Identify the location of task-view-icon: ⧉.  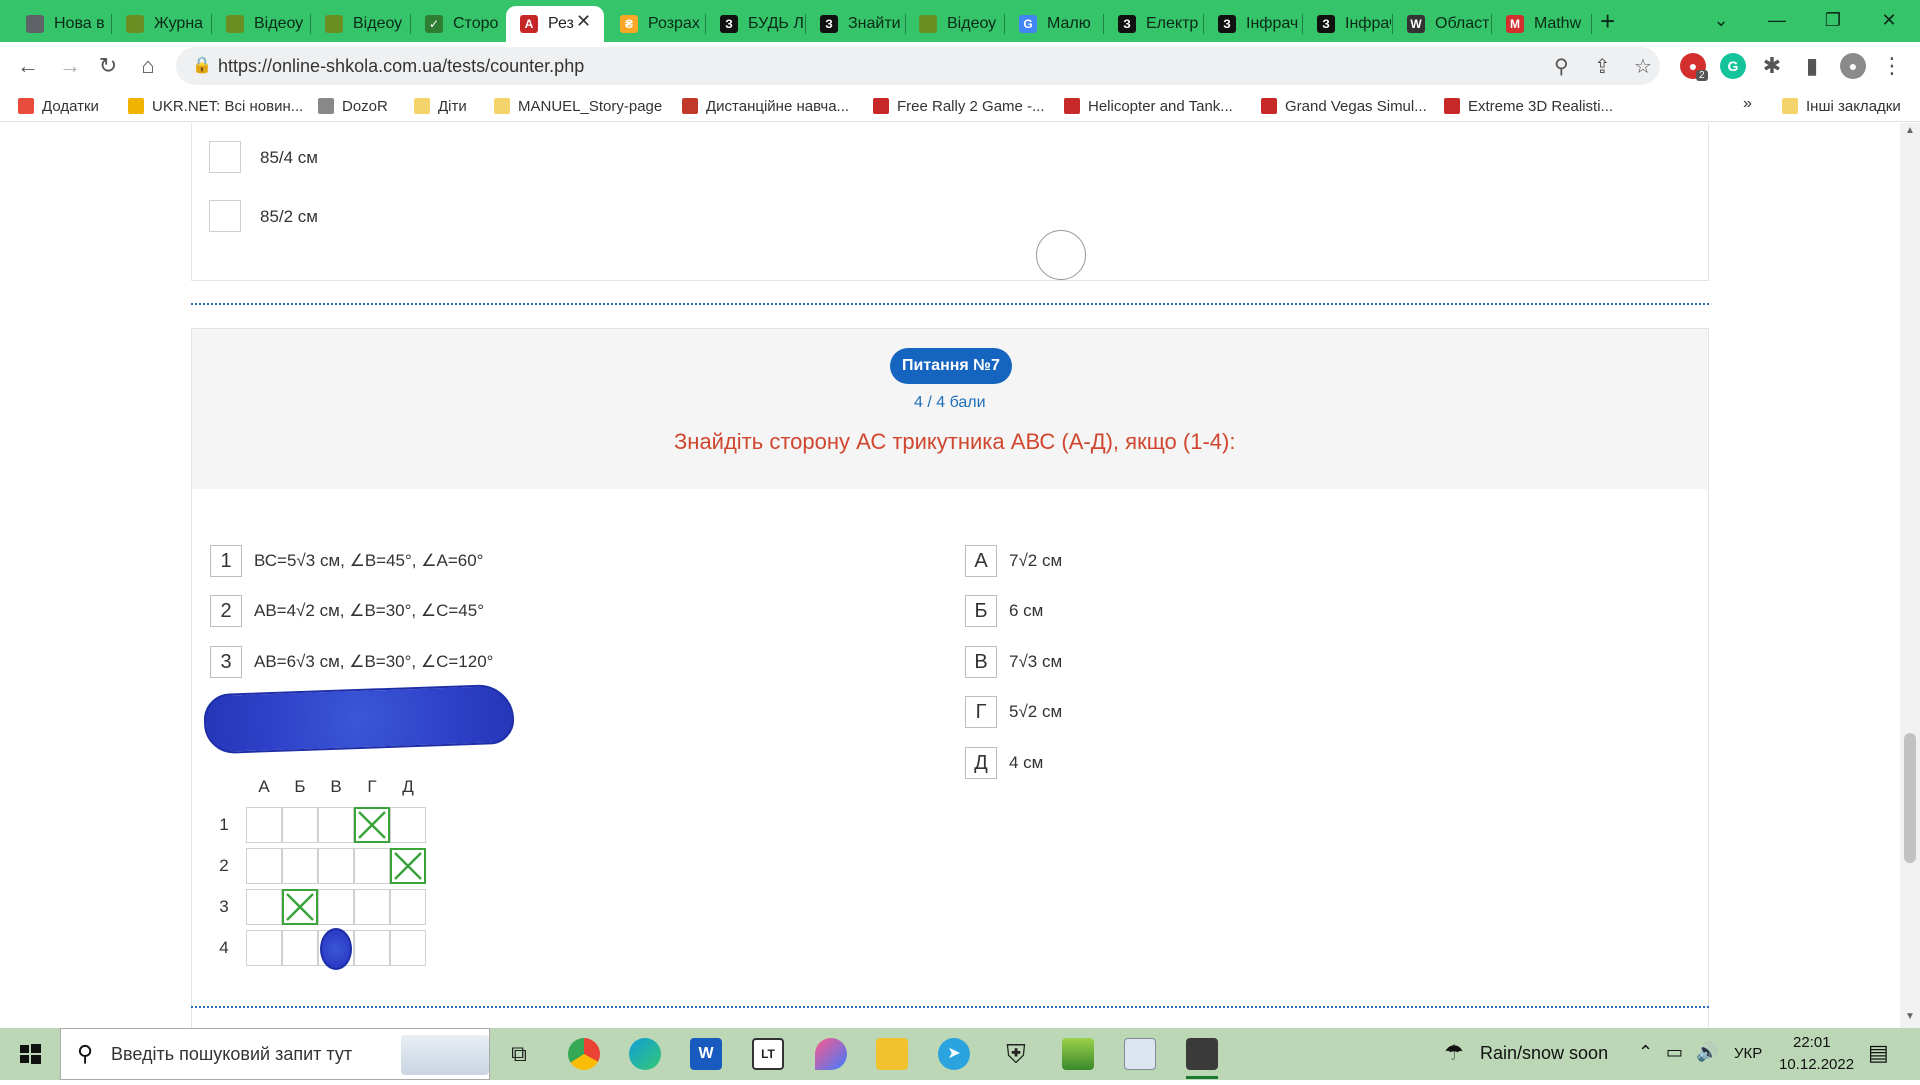
(519, 1054).